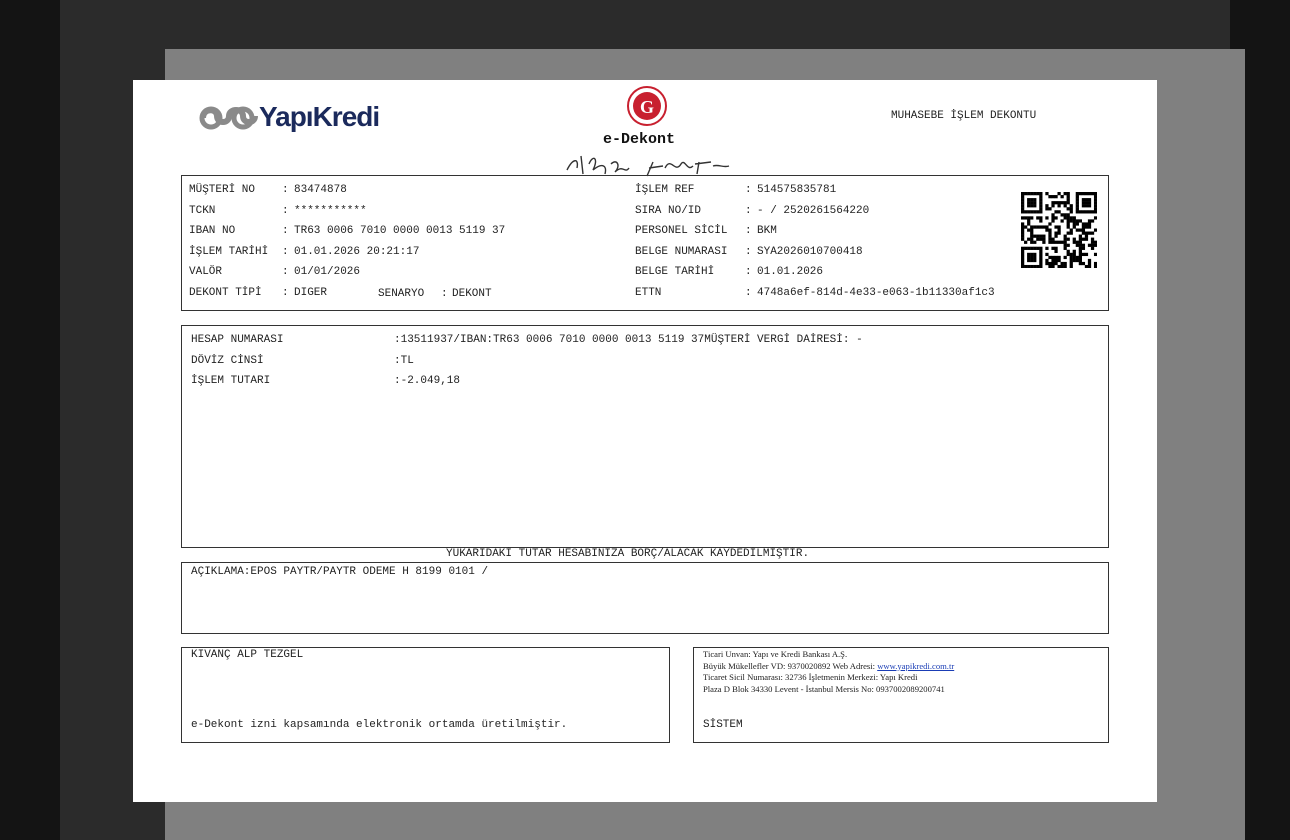 The image size is (1290, 840). I want to click on info-left-row-label: MÜŞTERİ NO, so click(222, 190).